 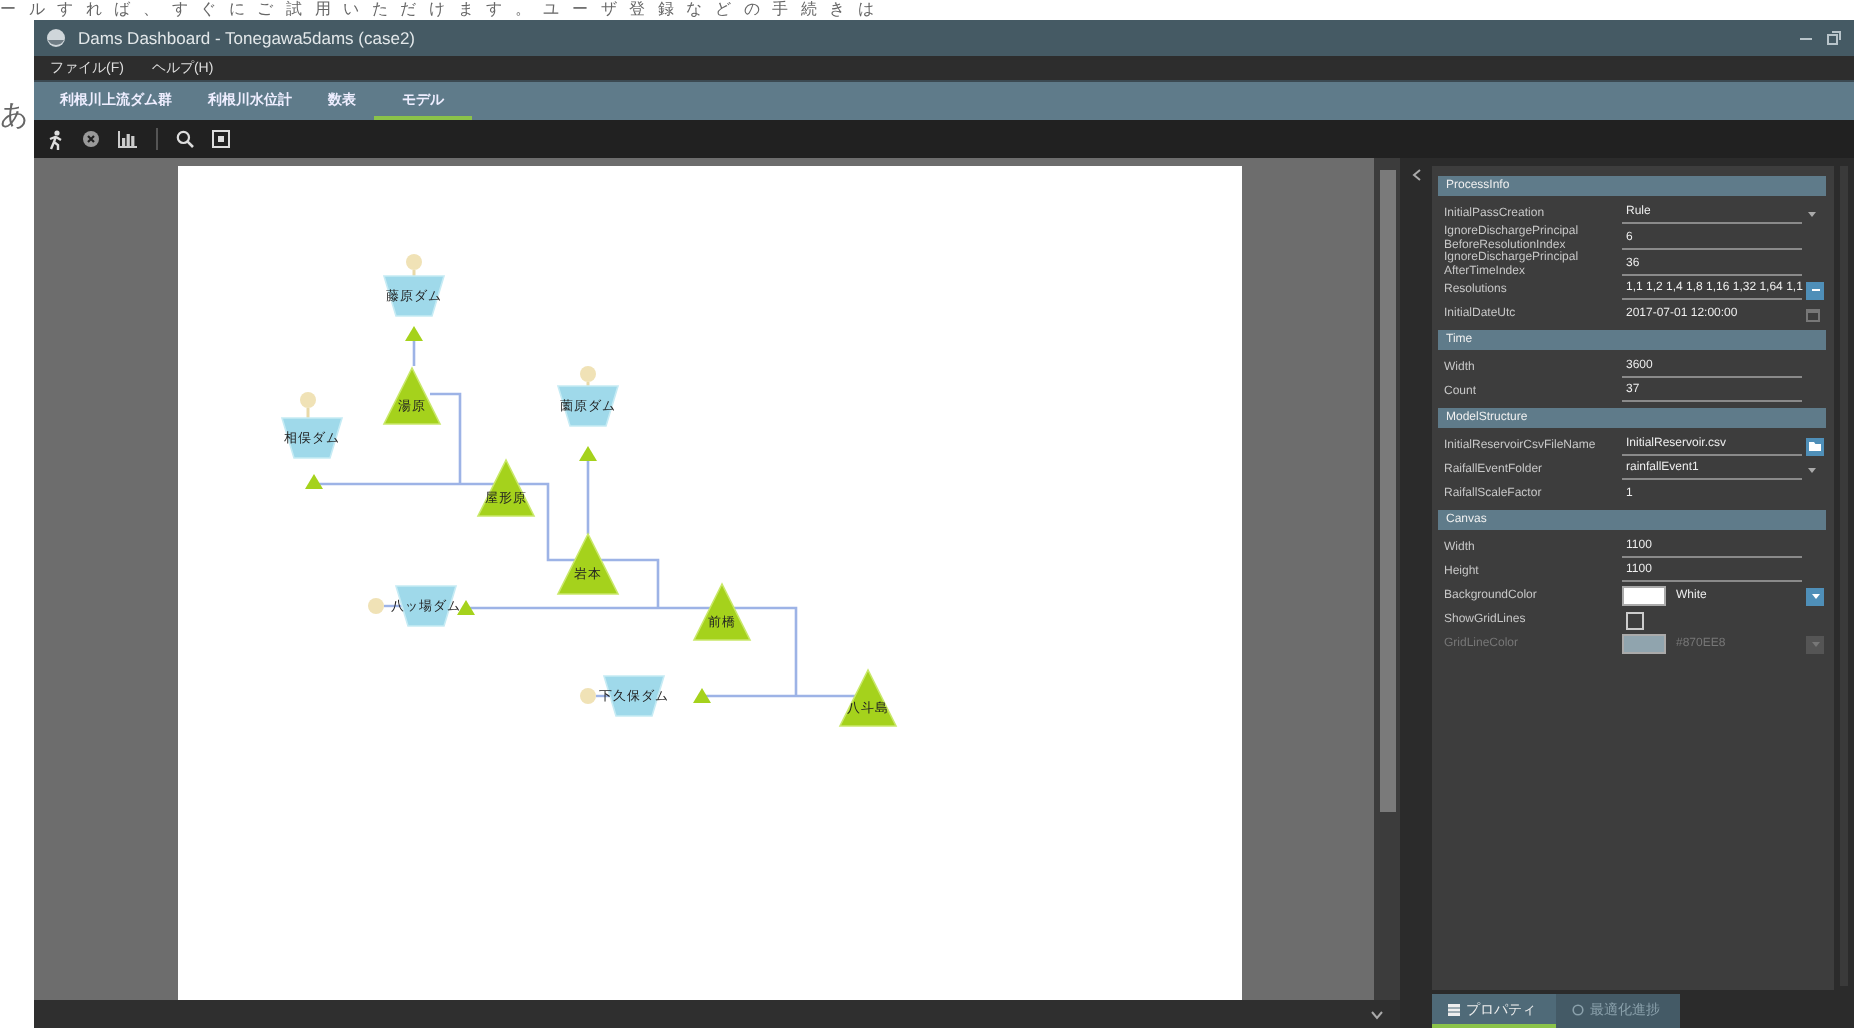 What do you see at coordinates (185, 139) in the screenshot?
I see `search-icon` at bounding box center [185, 139].